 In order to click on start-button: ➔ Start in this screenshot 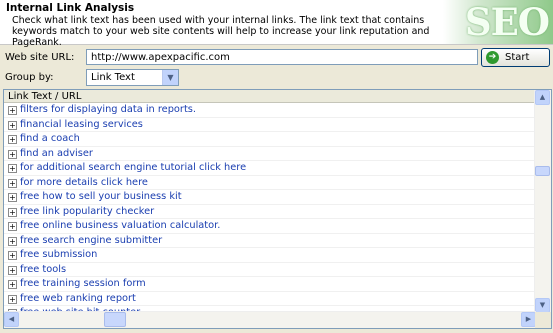, I will do `click(515, 57)`.